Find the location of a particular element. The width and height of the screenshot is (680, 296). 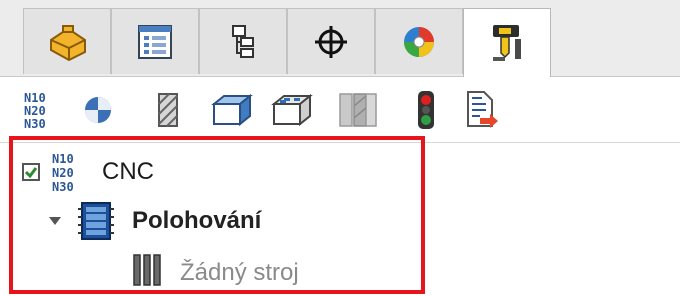

traffic-light-icon is located at coordinates (426, 110).